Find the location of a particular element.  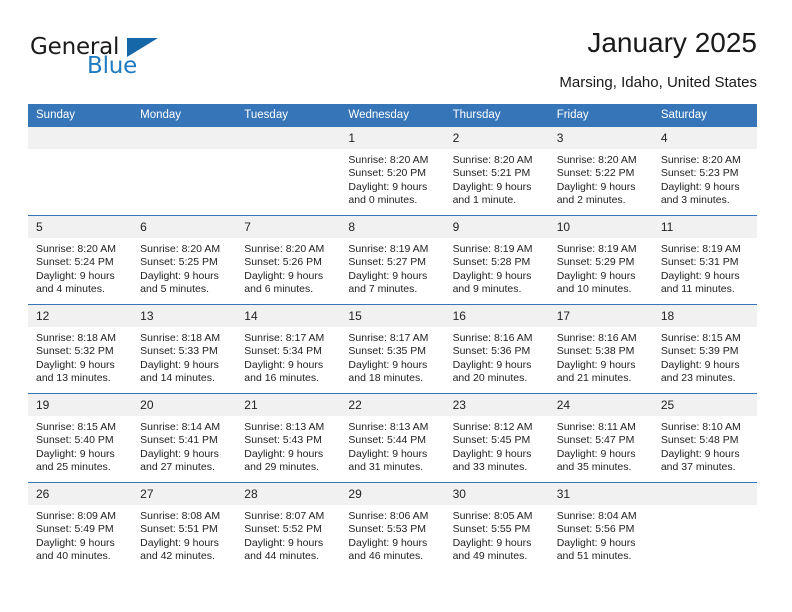

day-number: 22 is located at coordinates (392, 405).